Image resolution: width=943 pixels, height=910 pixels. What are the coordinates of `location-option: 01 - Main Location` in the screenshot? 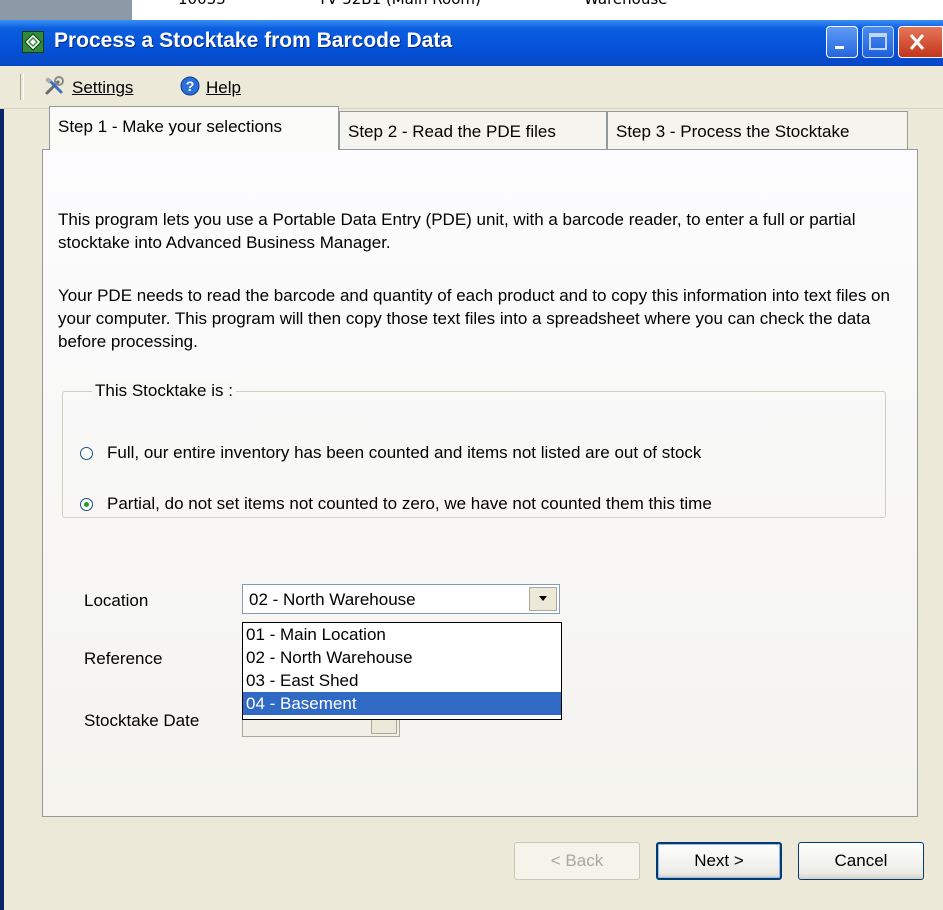 It's located at (402, 634).